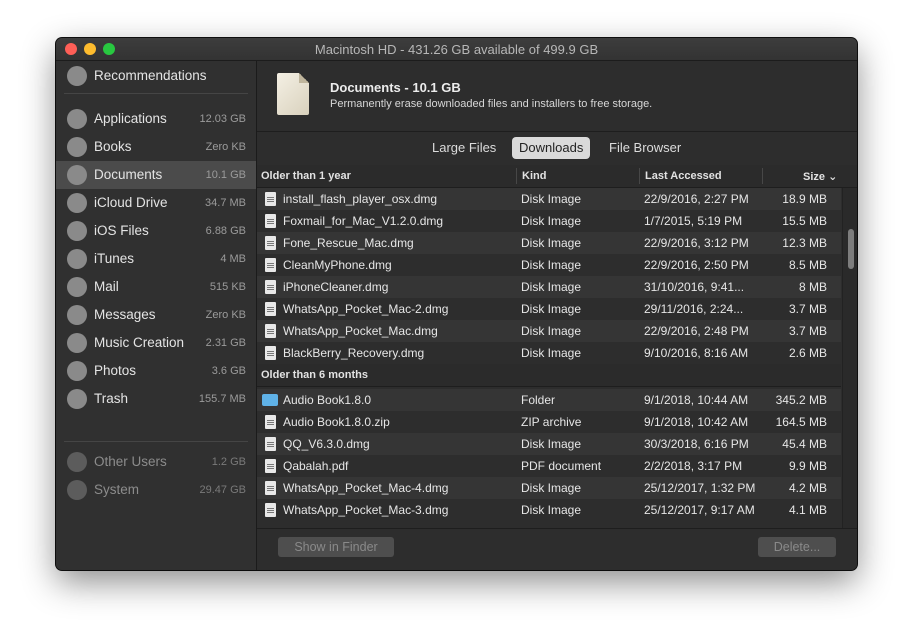  What do you see at coordinates (77, 371) in the screenshot?
I see `photos-icon` at bounding box center [77, 371].